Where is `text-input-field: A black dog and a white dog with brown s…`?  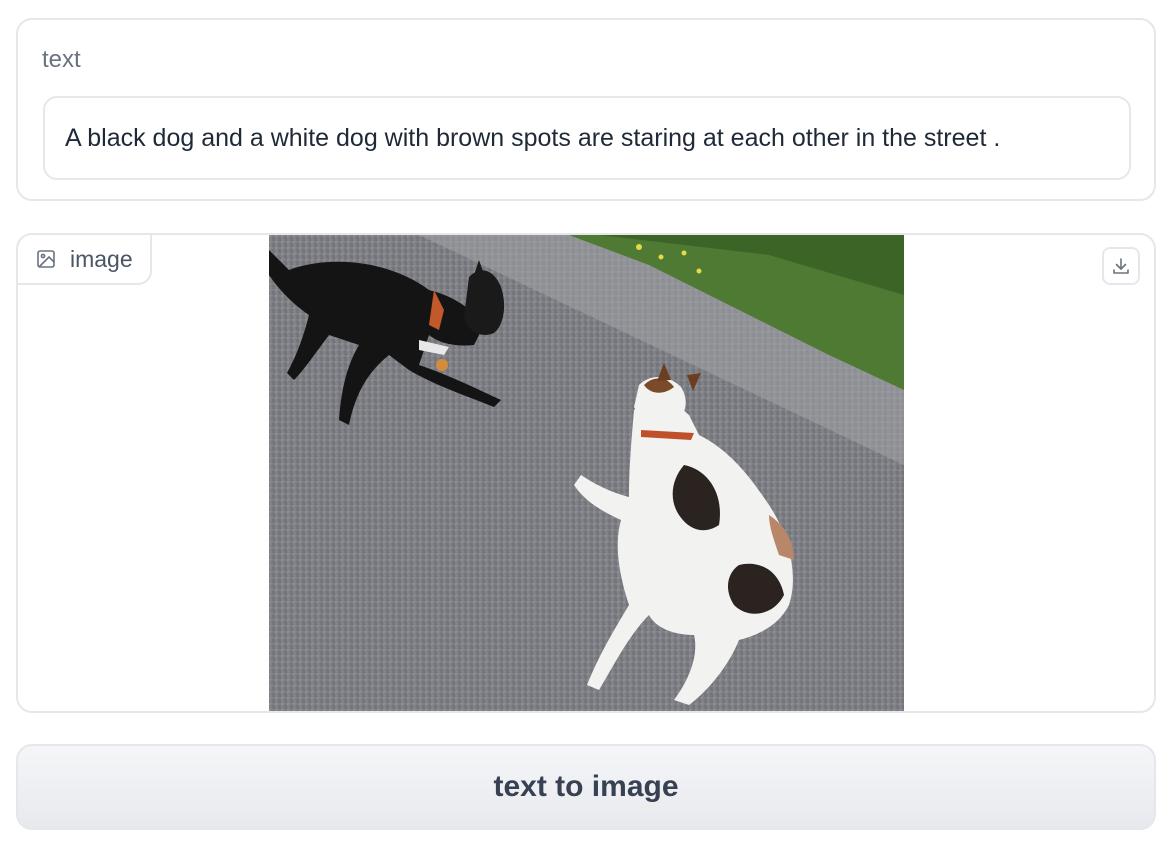
text-input-field: A black dog and a white dog with brown s… is located at coordinates (587, 138).